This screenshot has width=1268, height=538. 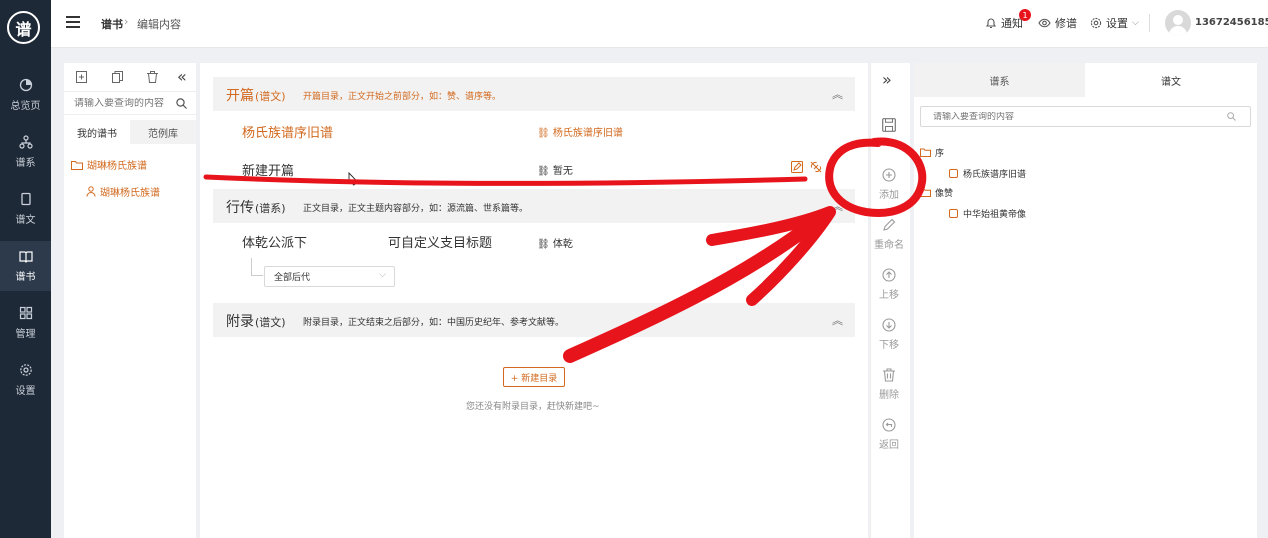 I want to click on tree-node-root: 瑚琳杨氏族谱, so click(x=109, y=164).